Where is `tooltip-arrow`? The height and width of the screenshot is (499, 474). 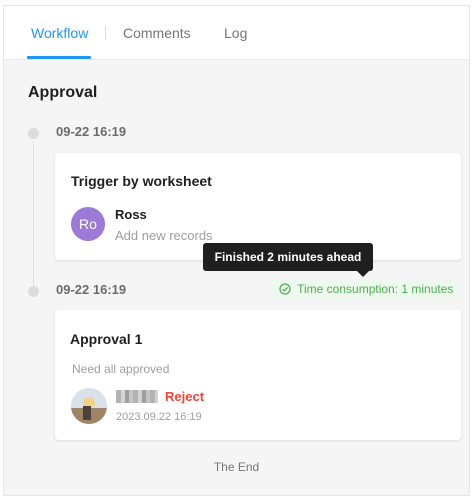 tooltip-arrow is located at coordinates (363, 274).